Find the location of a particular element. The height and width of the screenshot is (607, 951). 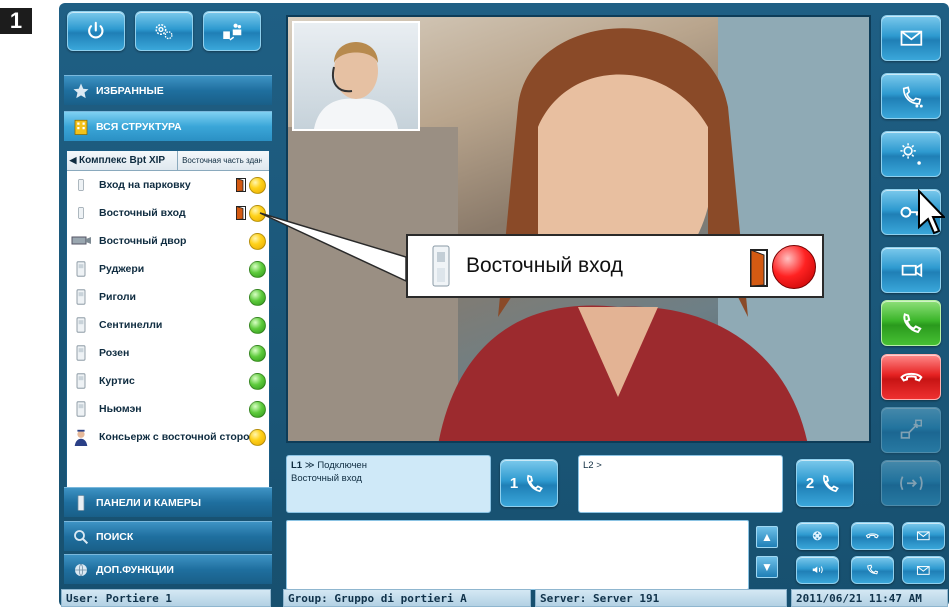

scroll-up-button: ▲ is located at coordinates (767, 537).